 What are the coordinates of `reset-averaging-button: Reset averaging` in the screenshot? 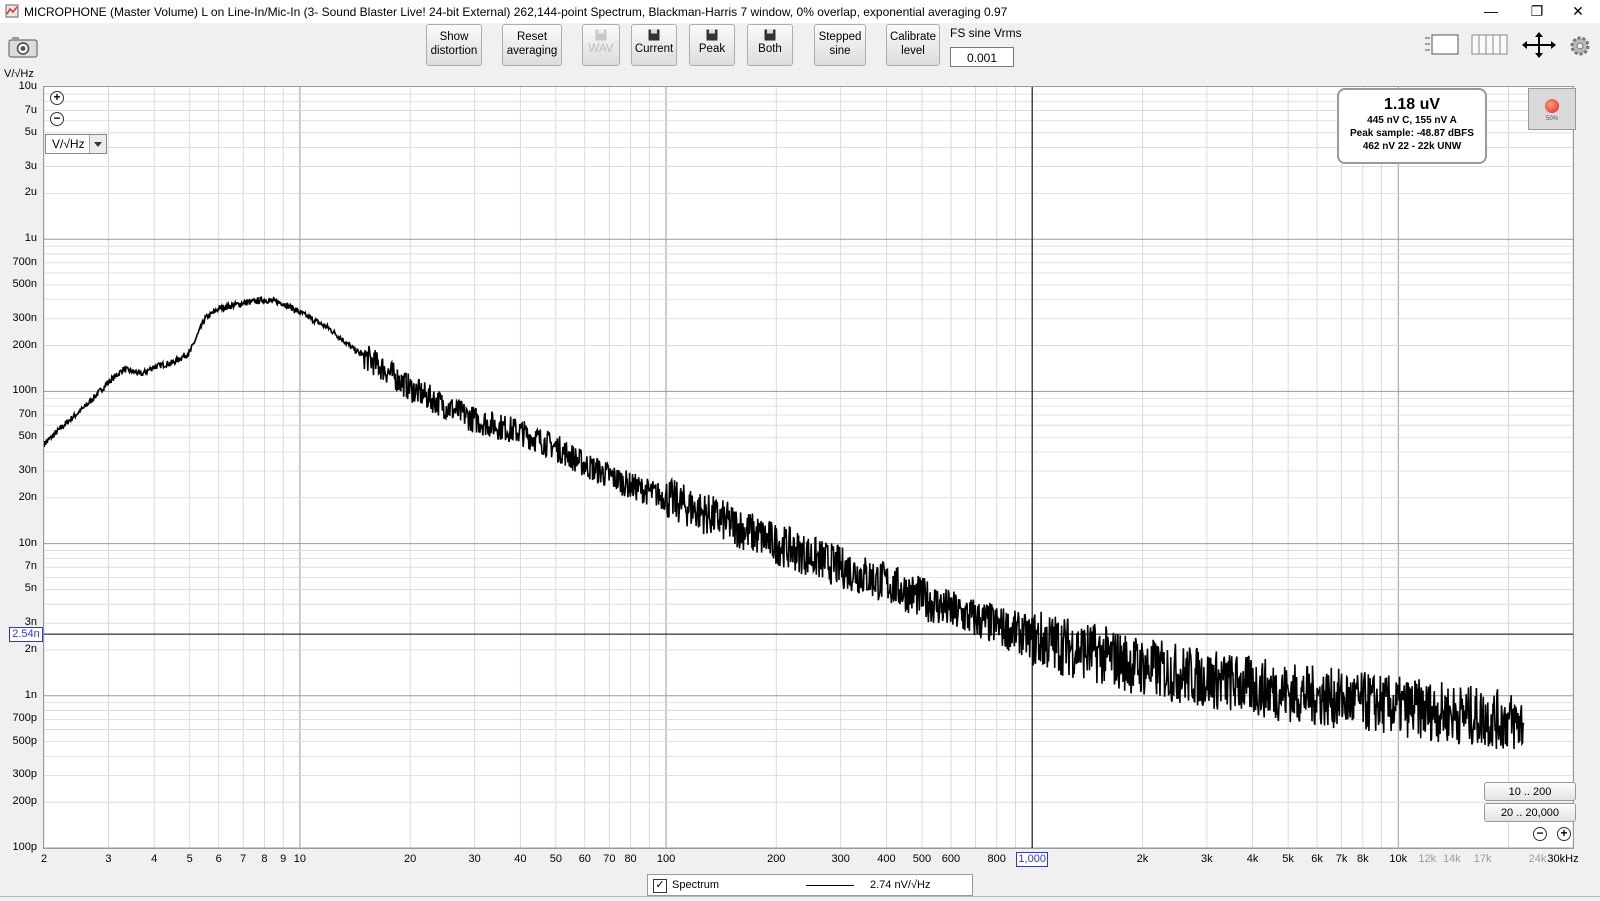 It's located at (532, 45).